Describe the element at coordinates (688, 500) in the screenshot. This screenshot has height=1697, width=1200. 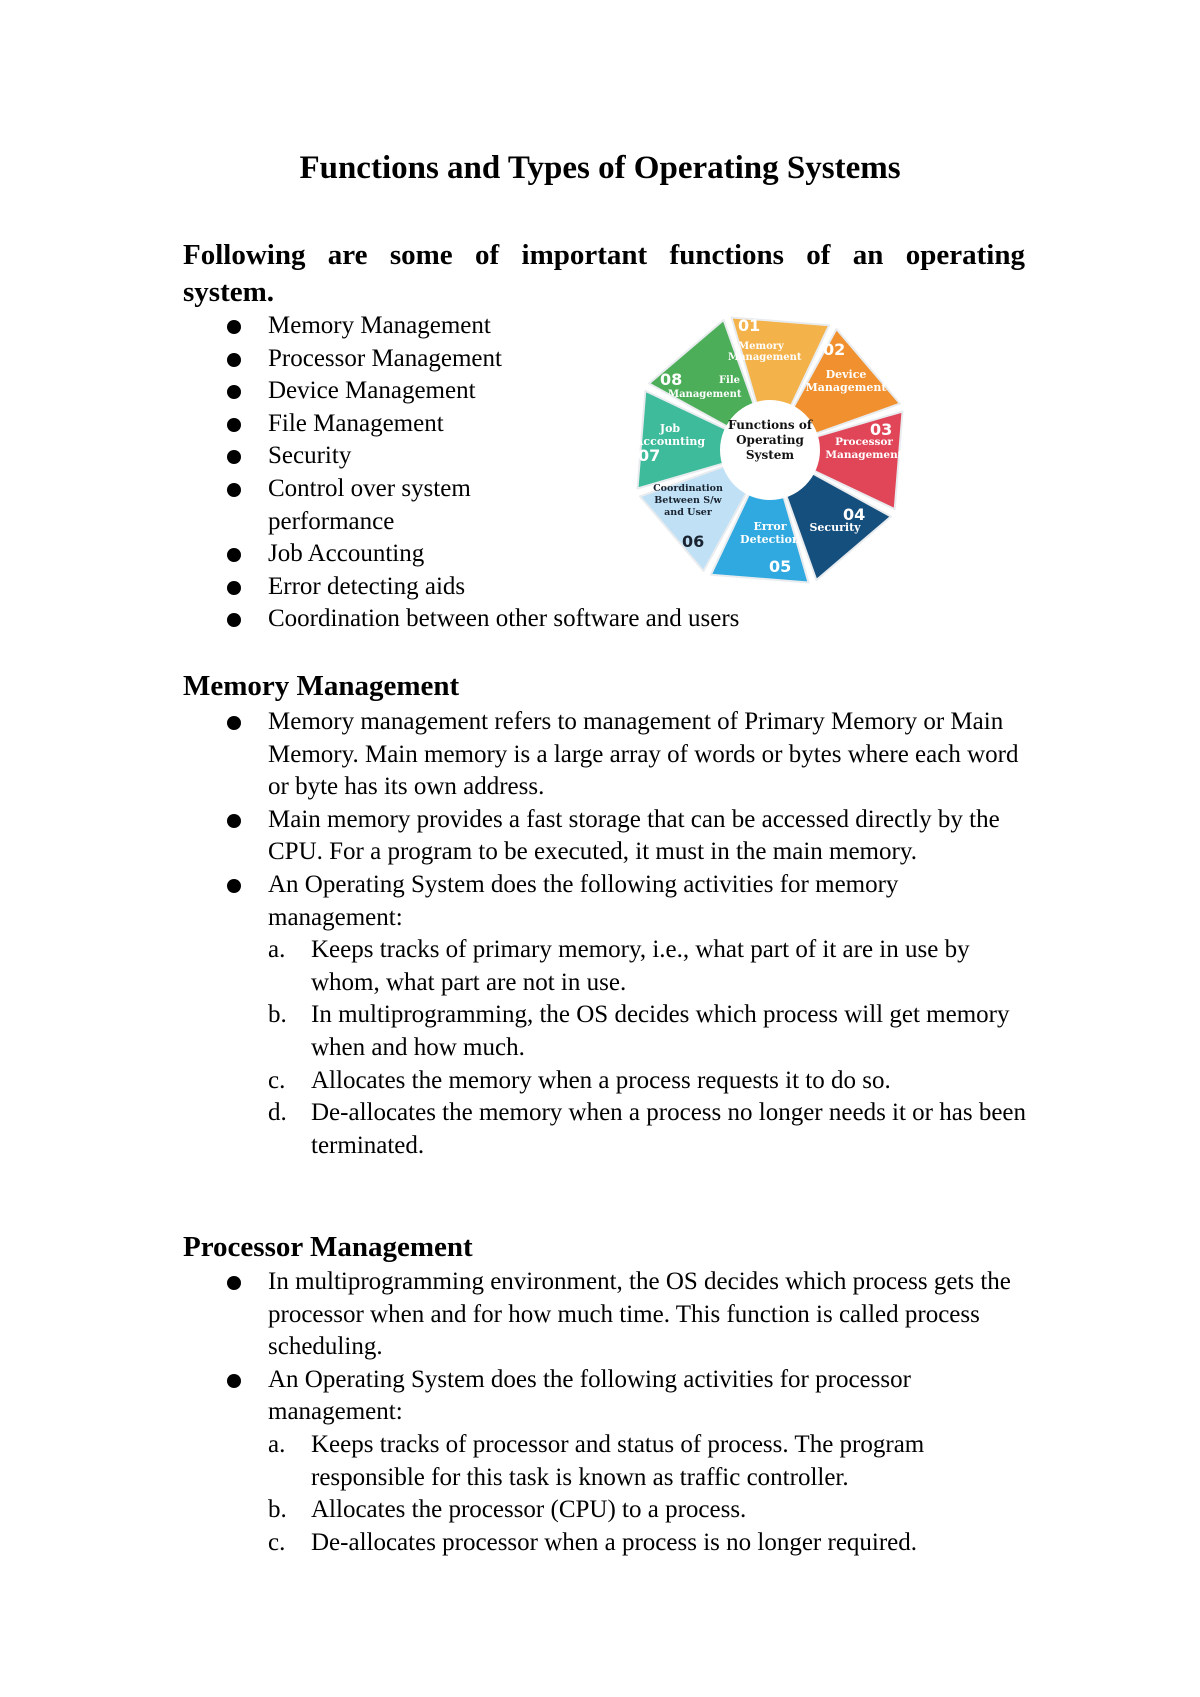
I see `segment-label: Coordination Between S/w and User` at that location.